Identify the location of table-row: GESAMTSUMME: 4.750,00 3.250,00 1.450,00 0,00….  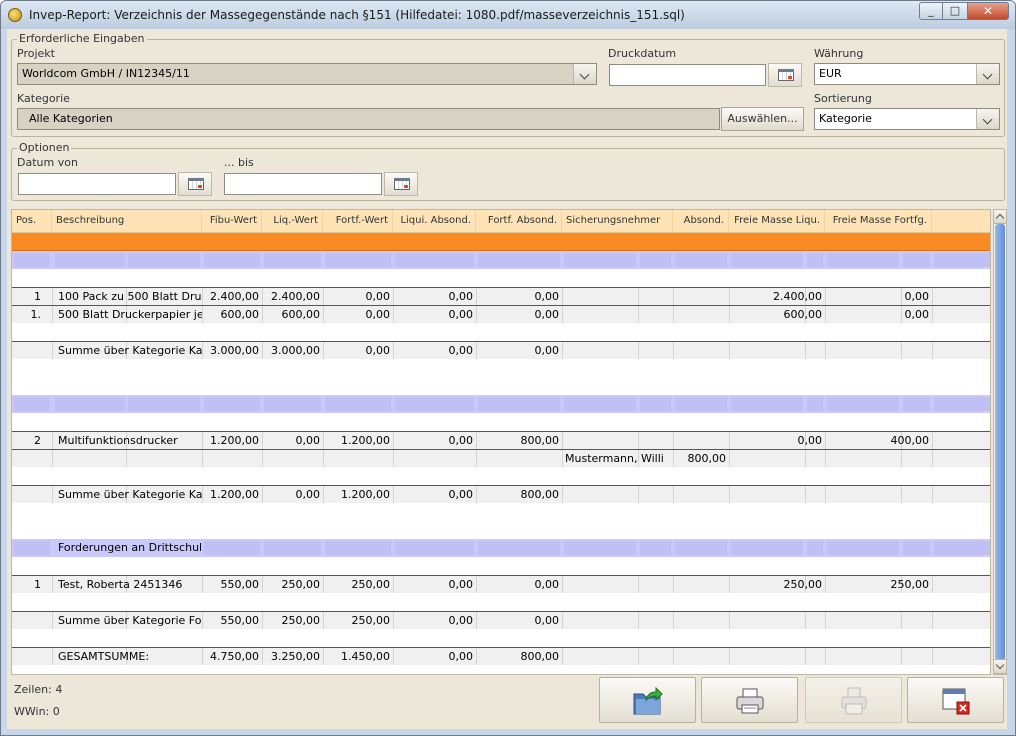
(501, 656).